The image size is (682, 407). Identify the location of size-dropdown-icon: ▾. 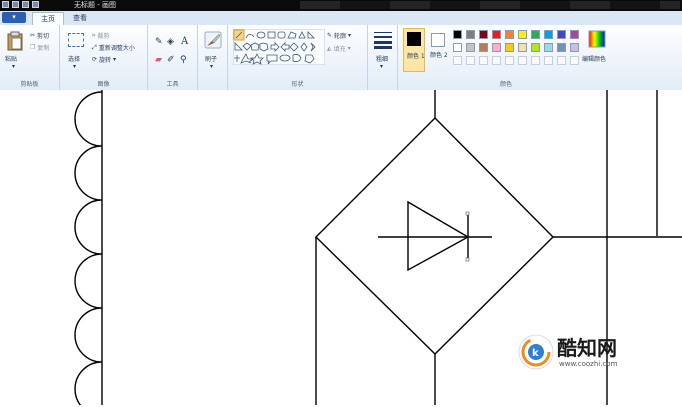
(381, 66).